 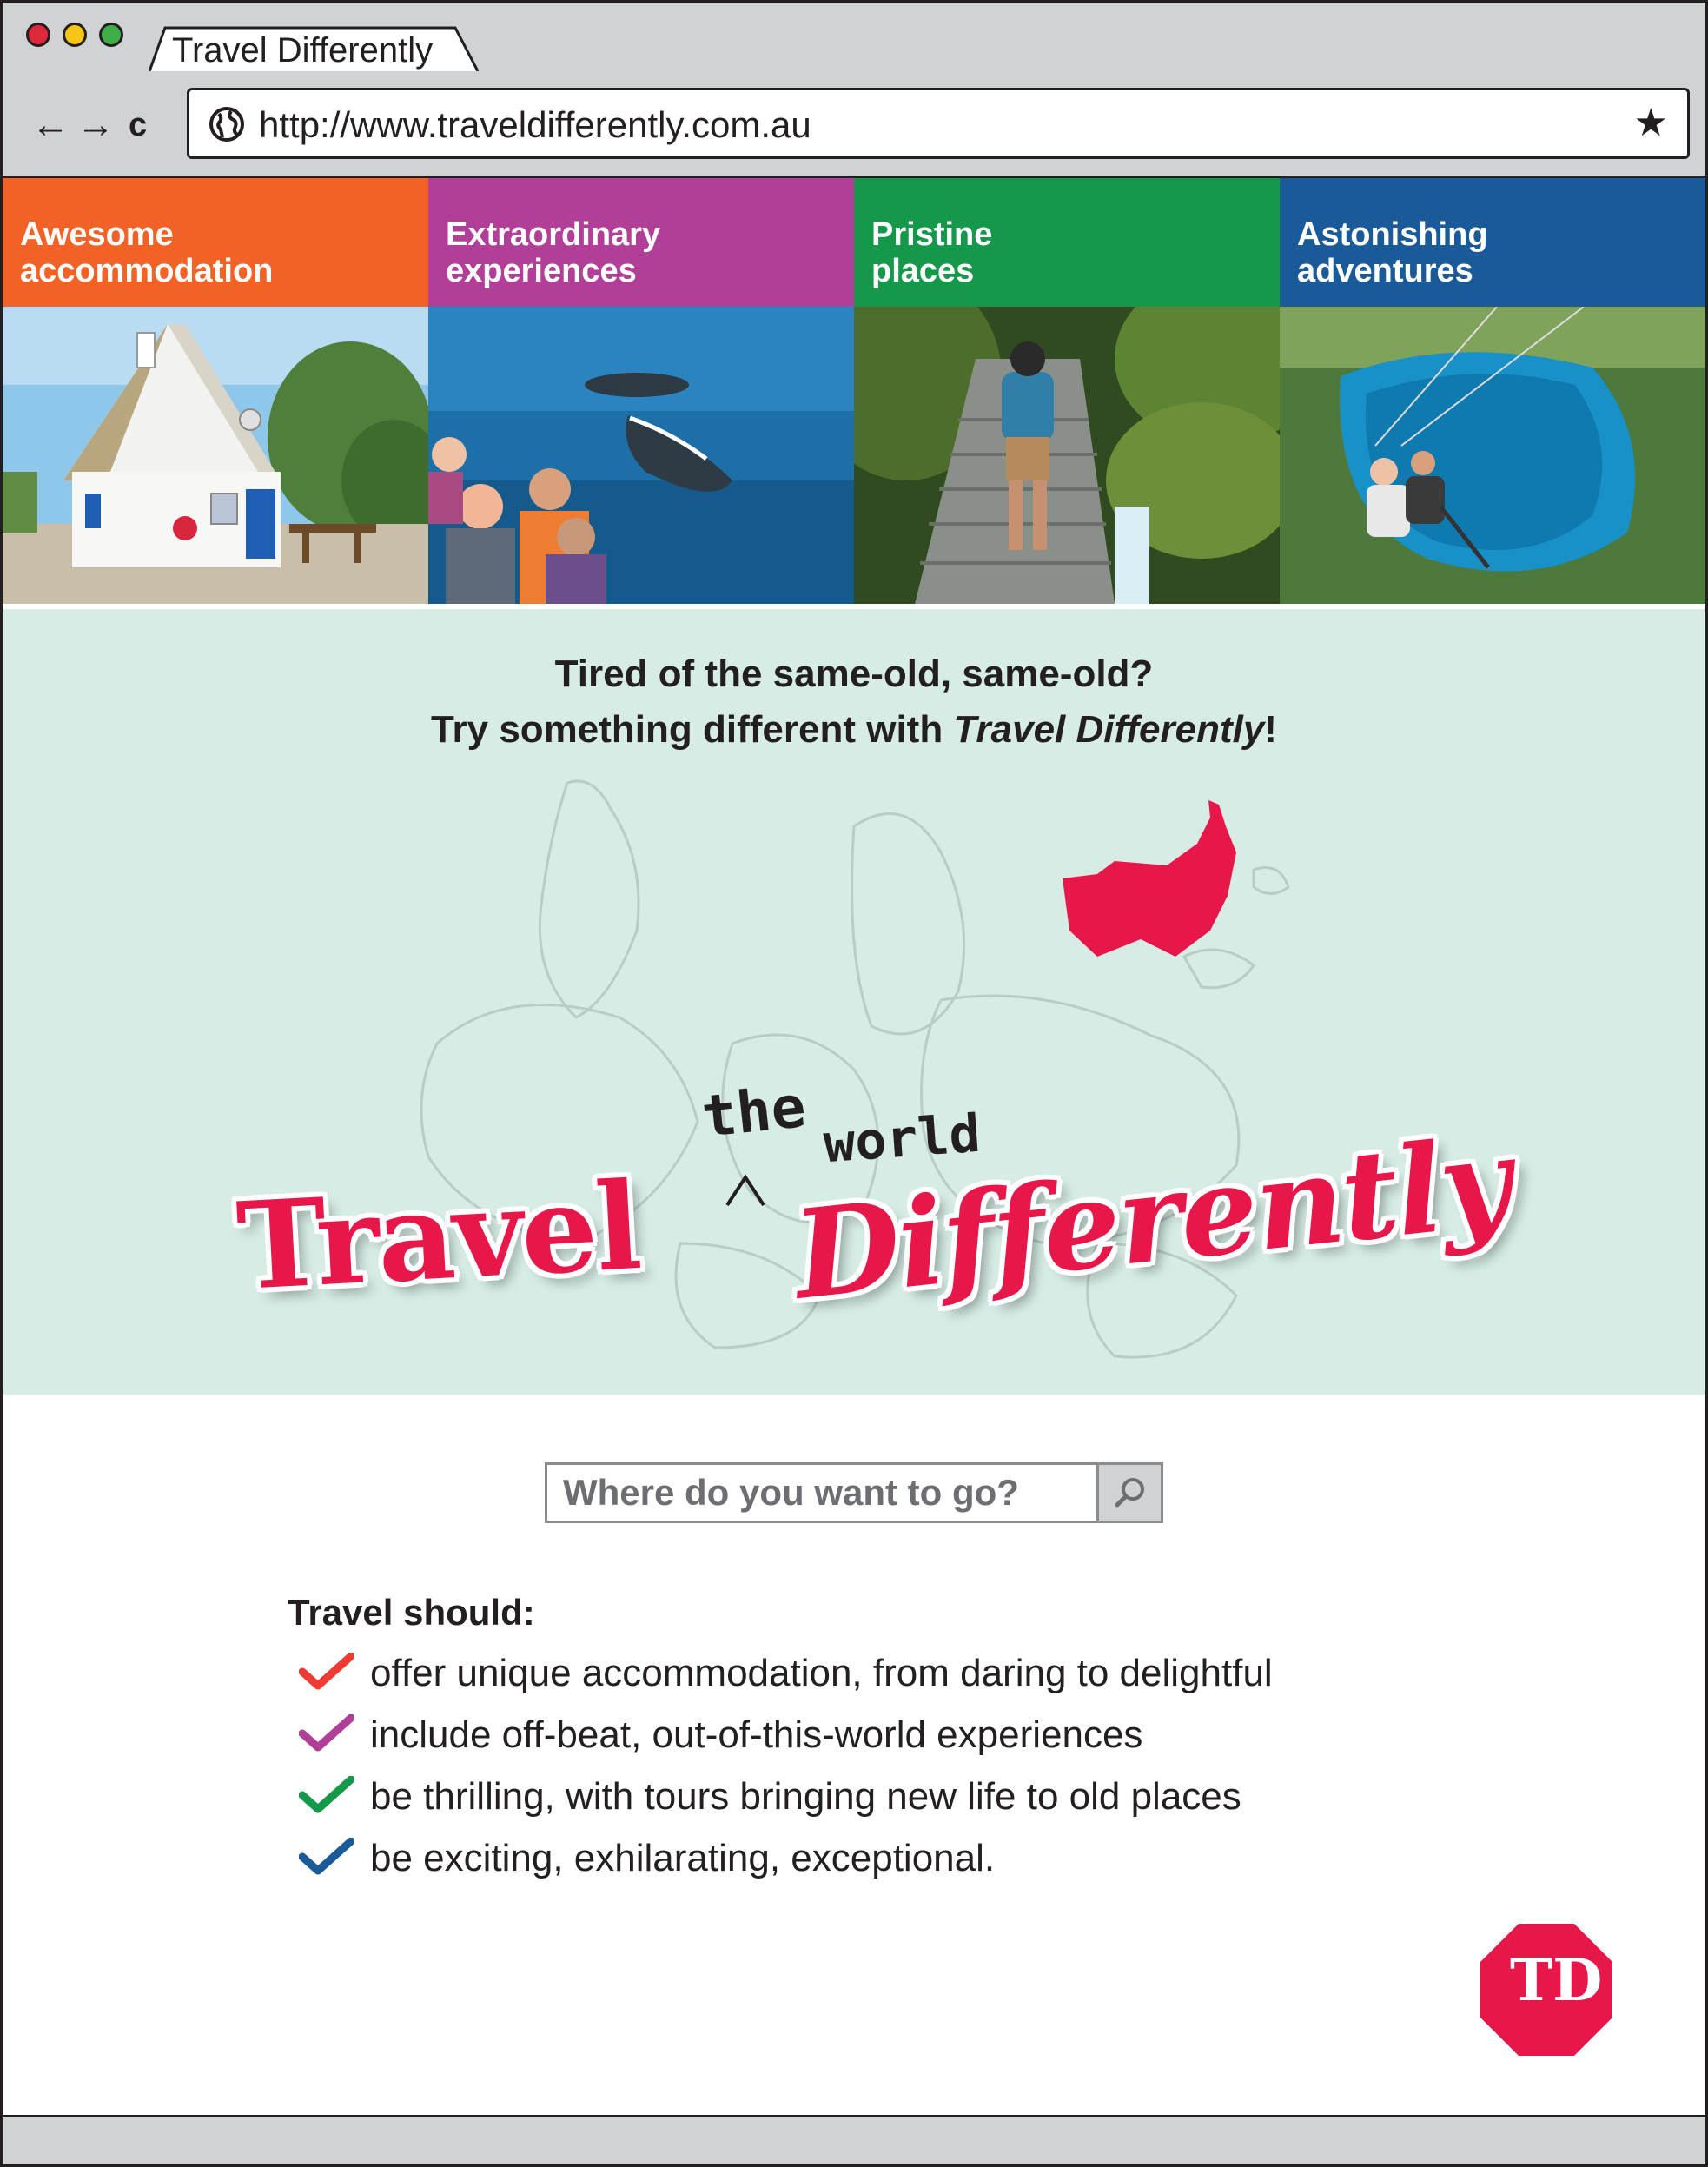 What do you see at coordinates (216, 455) in the screenshot?
I see `cottage-photo` at bounding box center [216, 455].